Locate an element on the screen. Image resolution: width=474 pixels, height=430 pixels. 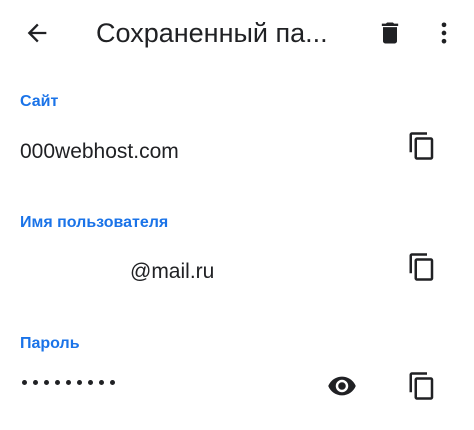
more-options-button is located at coordinates (444, 33).